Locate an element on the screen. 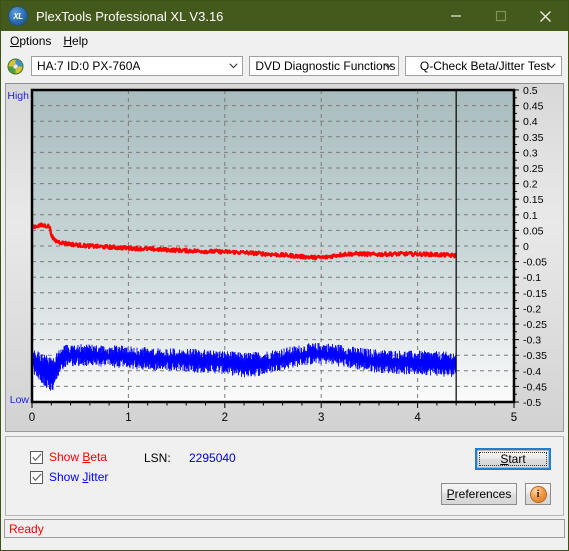  svg-text: High is located at coordinates (18, 96).